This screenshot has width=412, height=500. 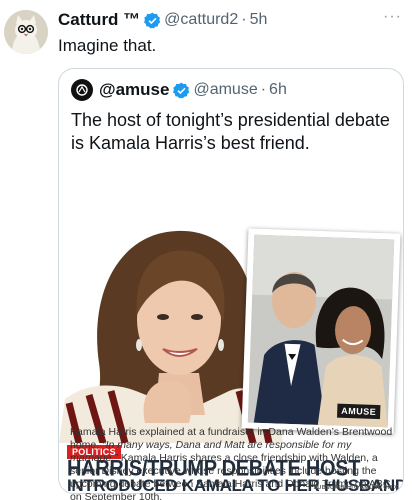 I want to click on post-text: Imagine that., so click(x=107, y=45).